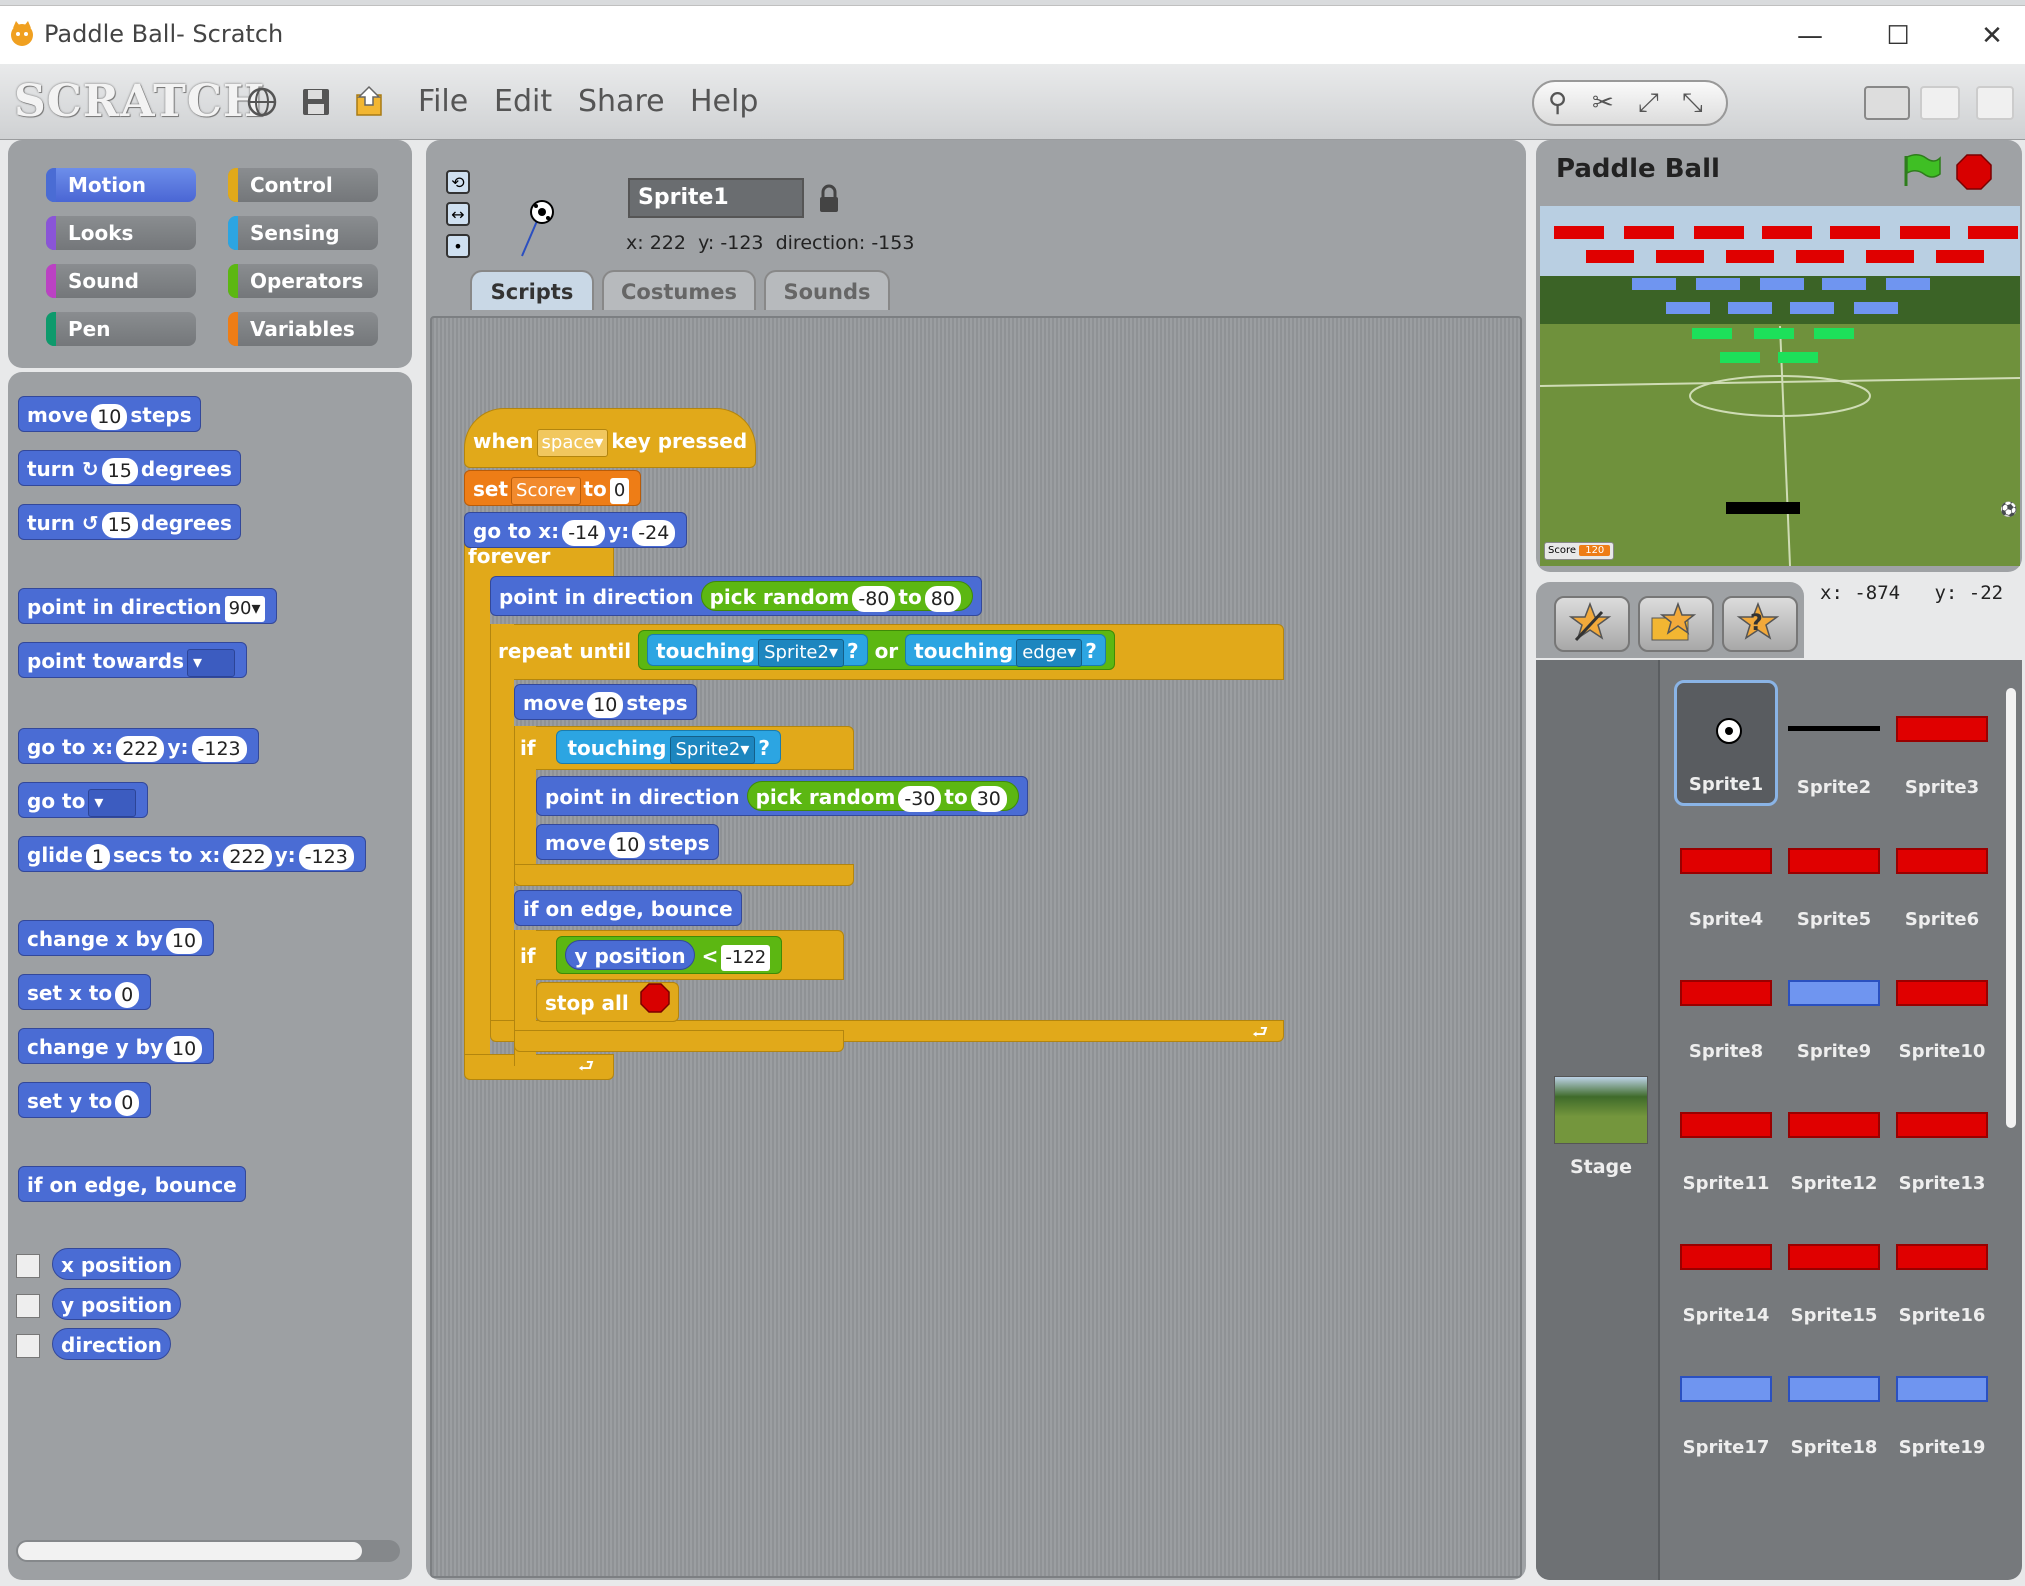  Describe the element at coordinates (2011, 908) in the screenshot. I see `sprite-list-scrollbar` at that location.